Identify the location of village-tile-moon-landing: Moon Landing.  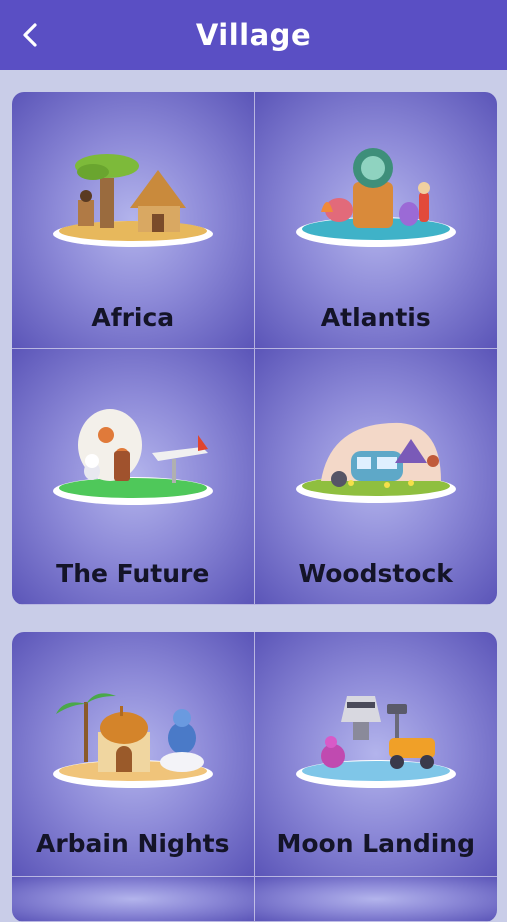
(375, 754).